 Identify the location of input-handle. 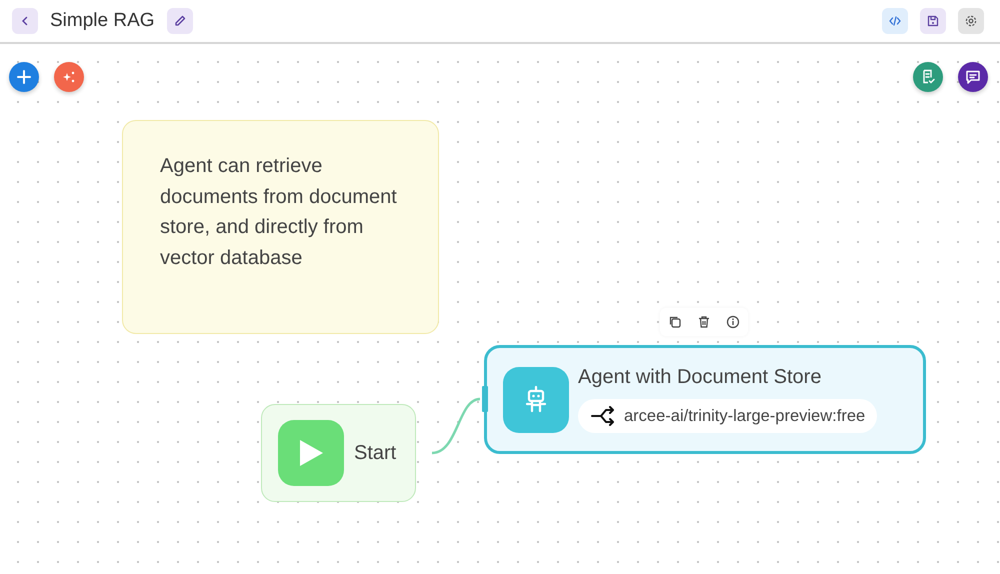
(485, 399).